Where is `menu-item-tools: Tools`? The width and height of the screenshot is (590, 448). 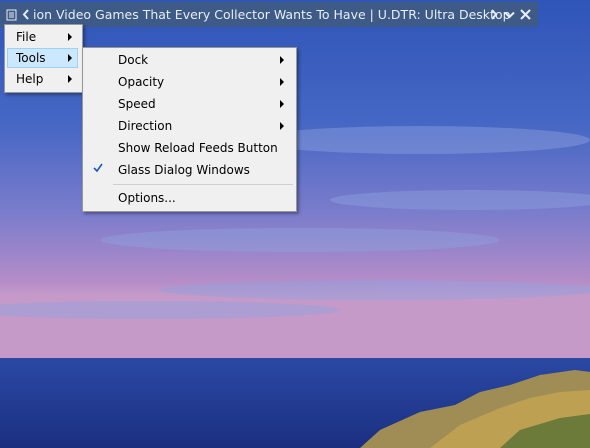 menu-item-tools: Tools is located at coordinates (42, 58).